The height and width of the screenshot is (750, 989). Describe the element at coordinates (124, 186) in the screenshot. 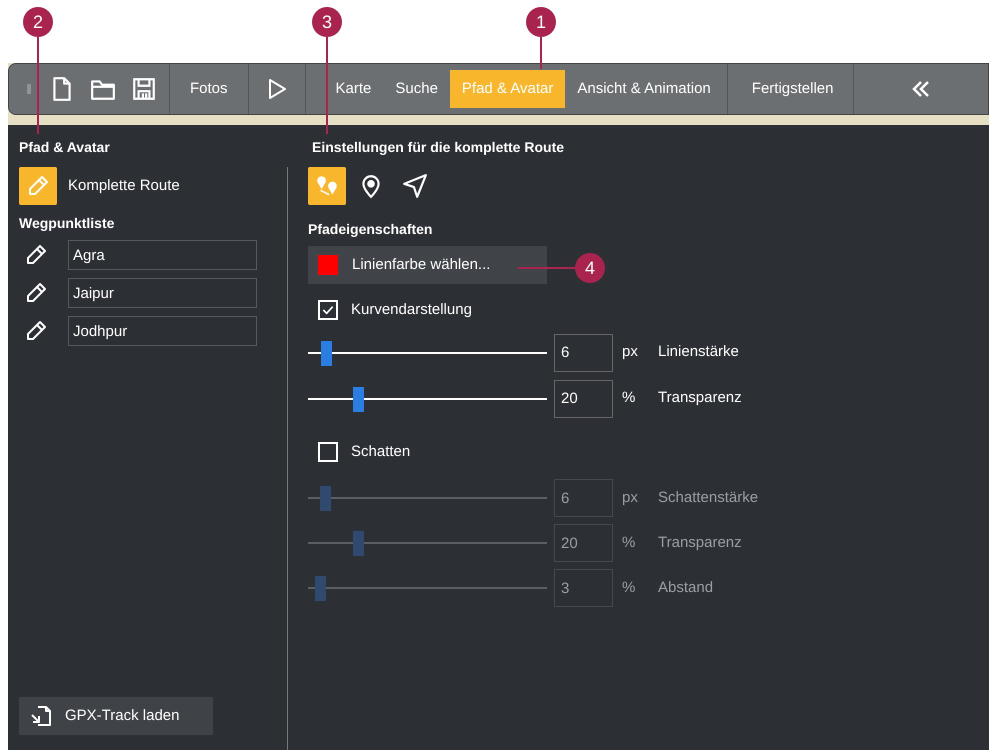

I see `route-label: Komplette Route` at that location.